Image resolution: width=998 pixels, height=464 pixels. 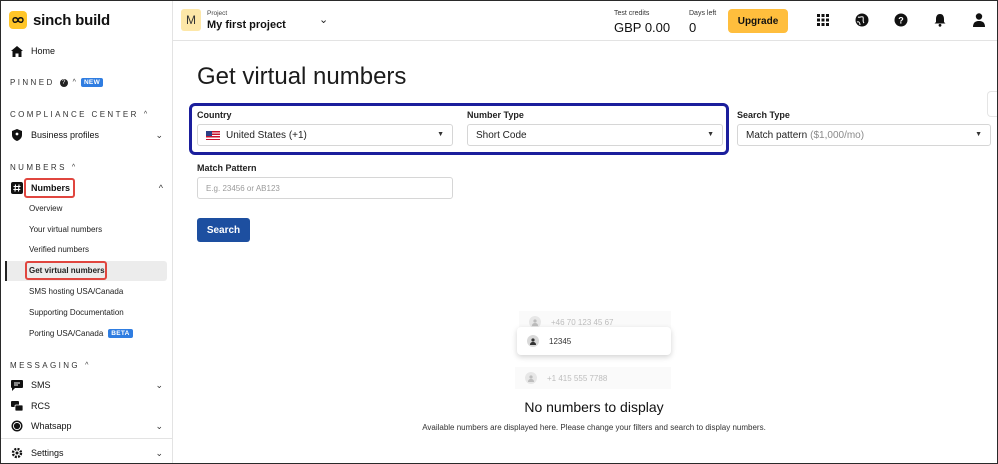 What do you see at coordinates (41, 406) in the screenshot?
I see `sidebar-item-label: RCS` at bounding box center [41, 406].